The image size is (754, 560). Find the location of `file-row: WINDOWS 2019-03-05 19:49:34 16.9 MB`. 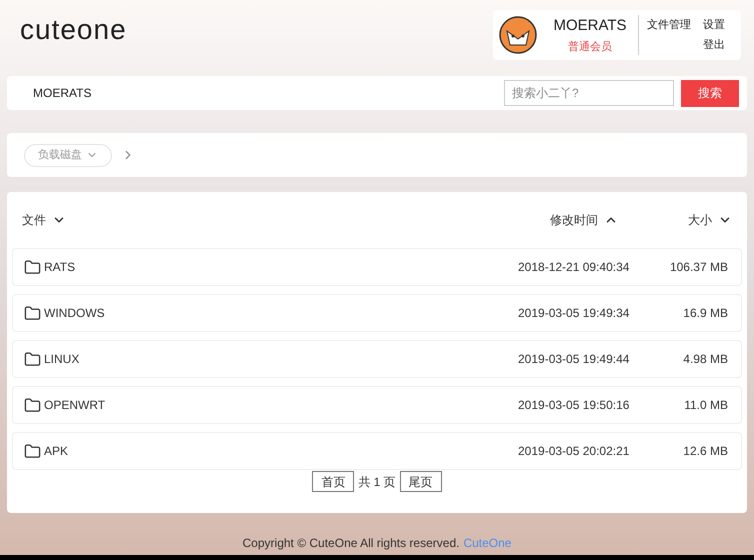

file-row: WINDOWS 2019-03-05 19:49:34 16.9 MB is located at coordinates (377, 313).